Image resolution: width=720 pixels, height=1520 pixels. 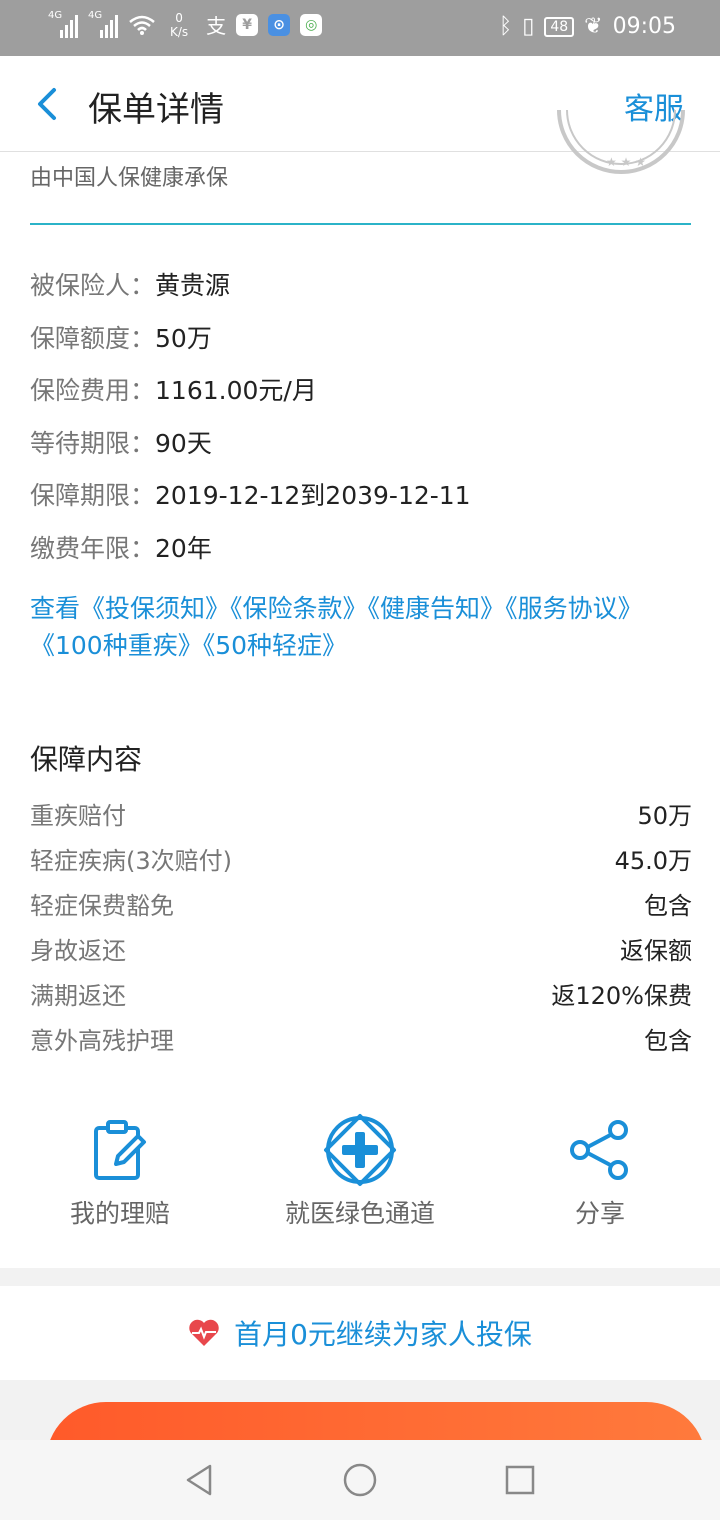 I want to click on back-arrow-icon, so click(x=48, y=104).